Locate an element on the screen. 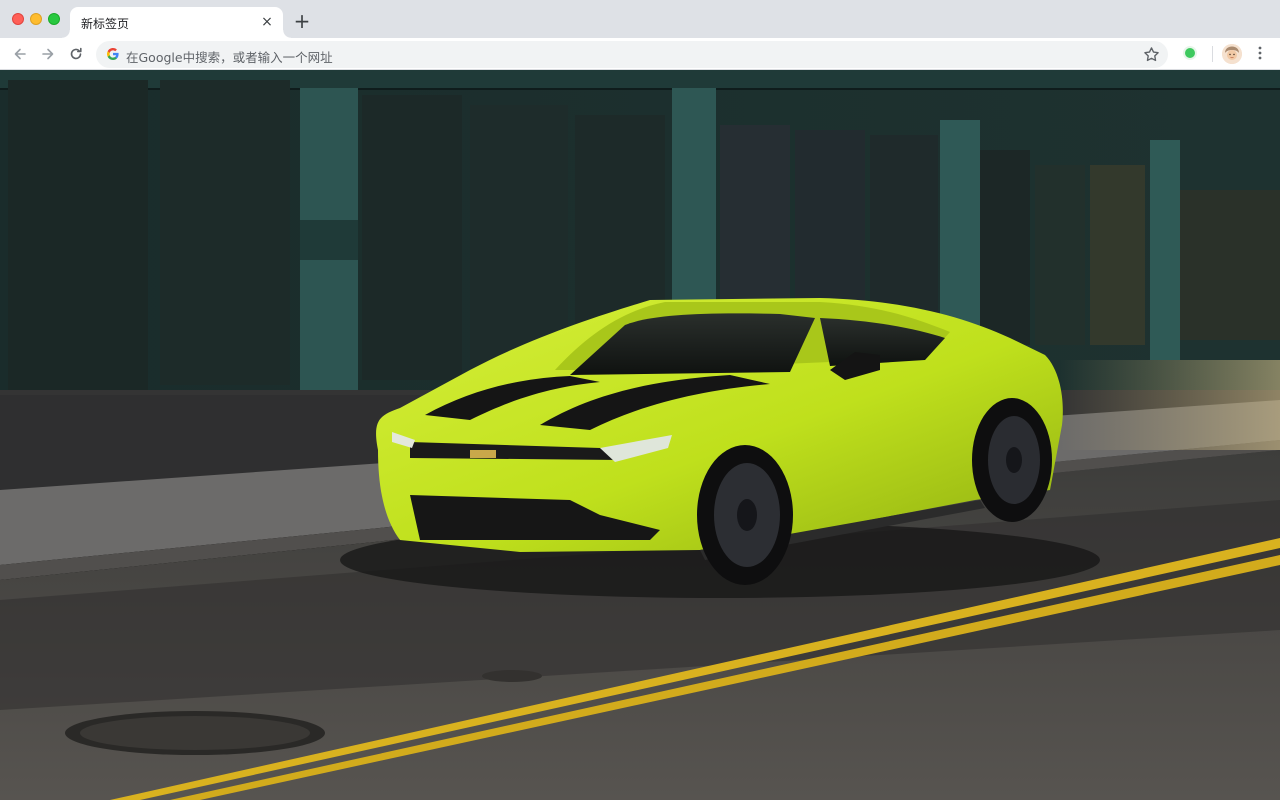 This screenshot has height=800, width=1280. omnibox-placeholder: 在Google中搜索，或者输入一个网址 is located at coordinates (229, 57).